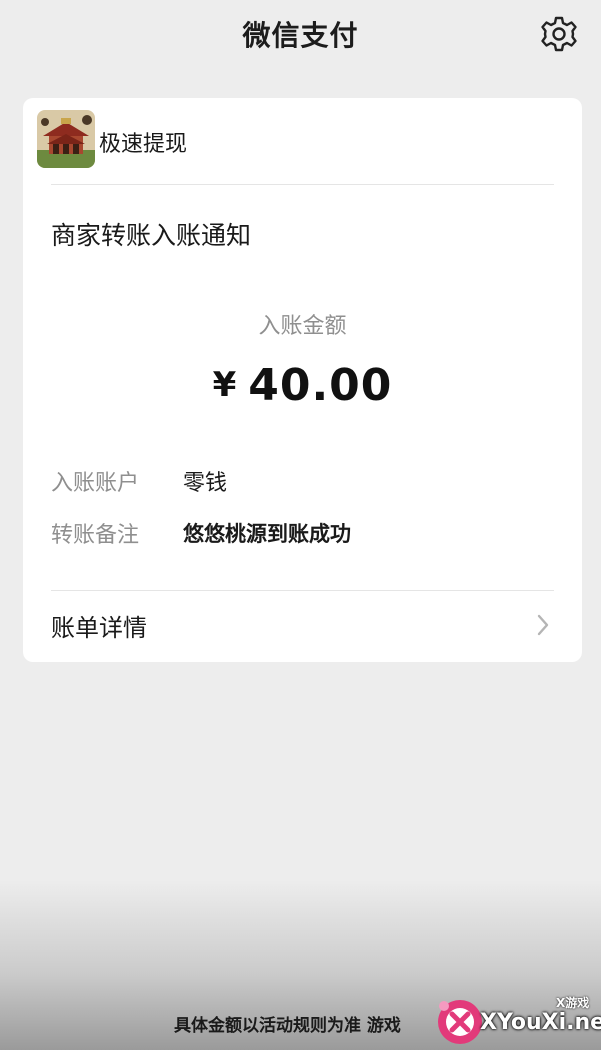 The height and width of the screenshot is (1050, 601). What do you see at coordinates (302, 626) in the screenshot?
I see `bill-detail-row: 账单详情` at bounding box center [302, 626].